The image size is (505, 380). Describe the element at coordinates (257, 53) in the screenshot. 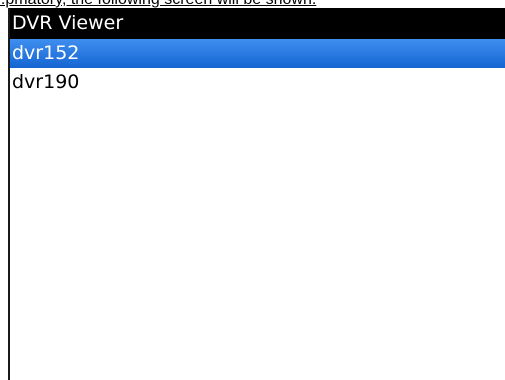

I see `dvr-list-item-selected: dvr152` at that location.